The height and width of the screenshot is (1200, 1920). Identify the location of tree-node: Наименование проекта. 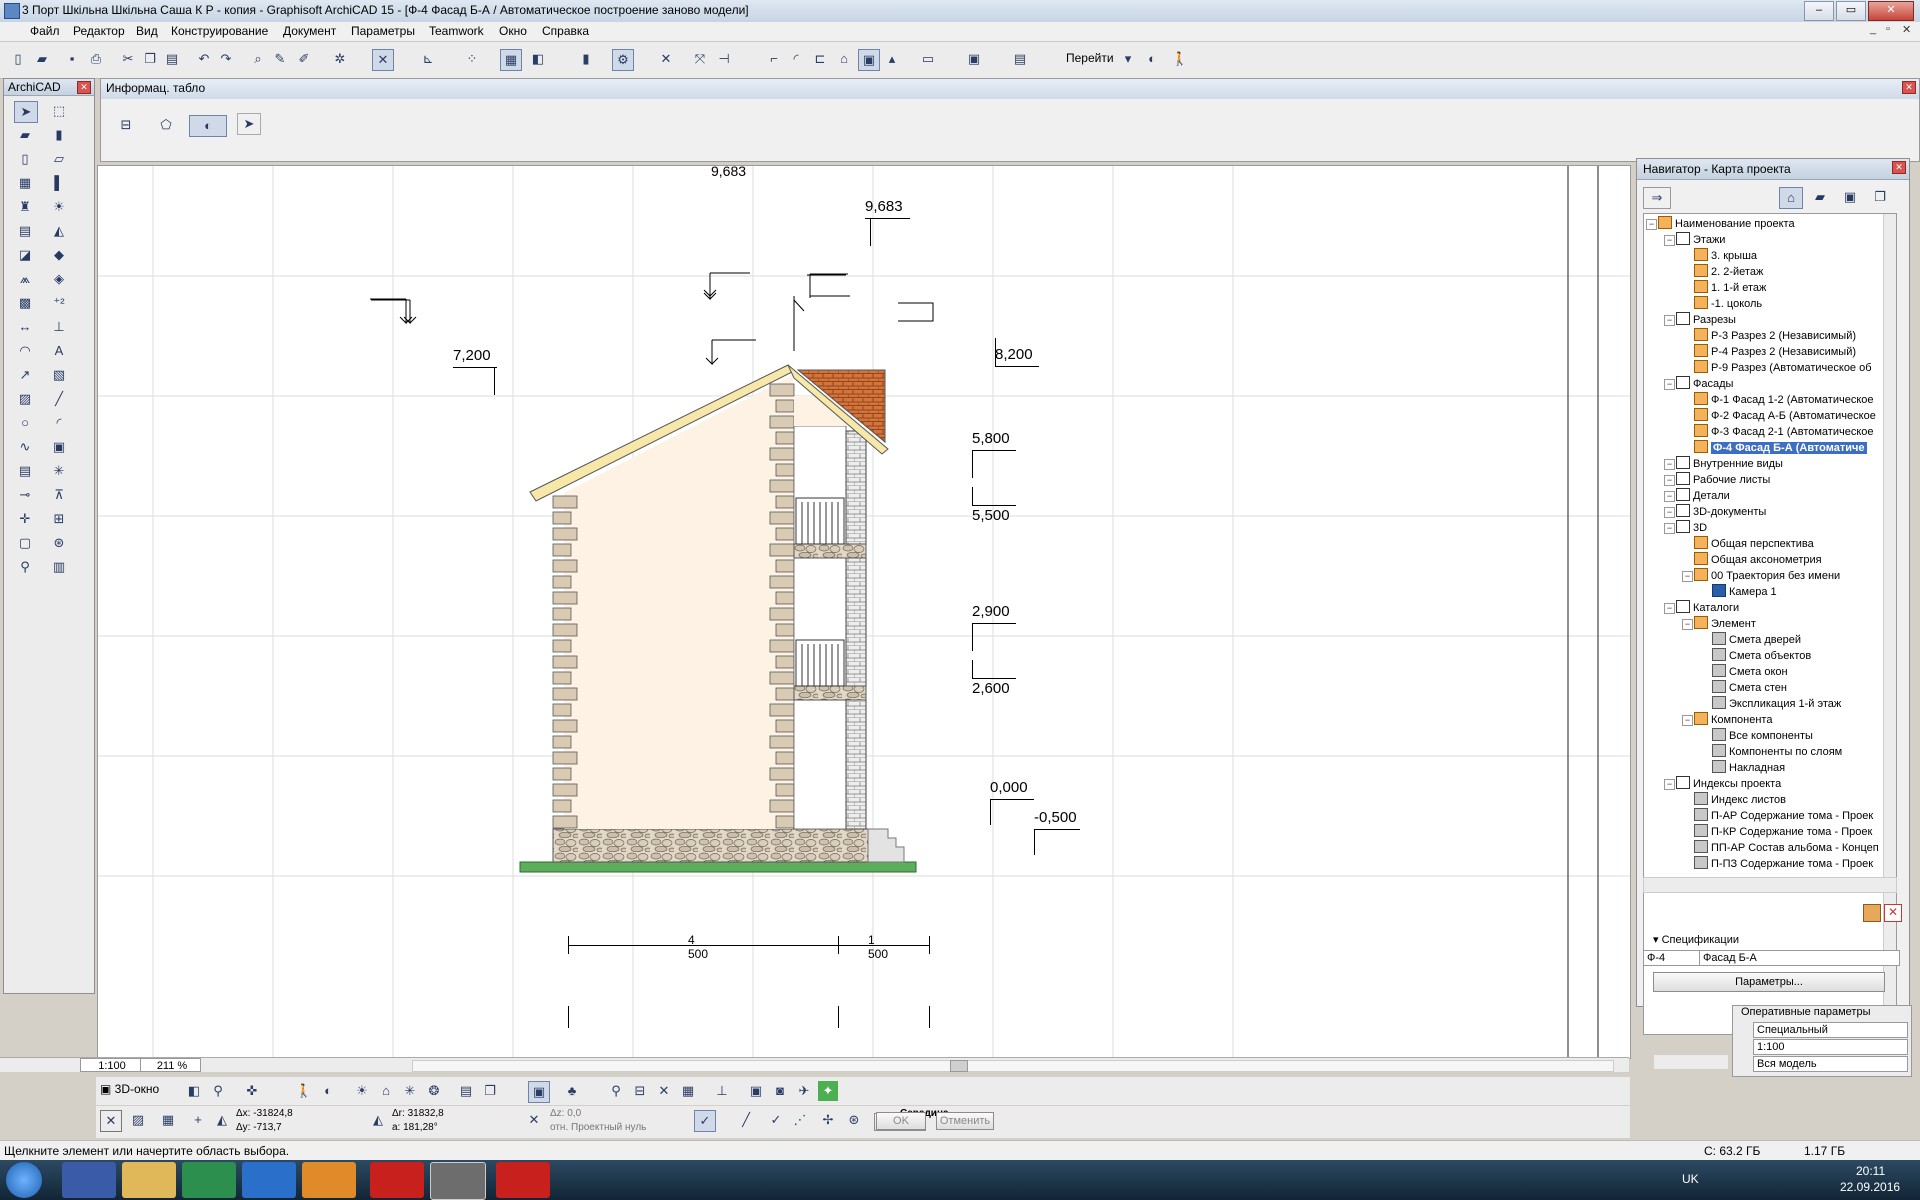
(1726, 224).